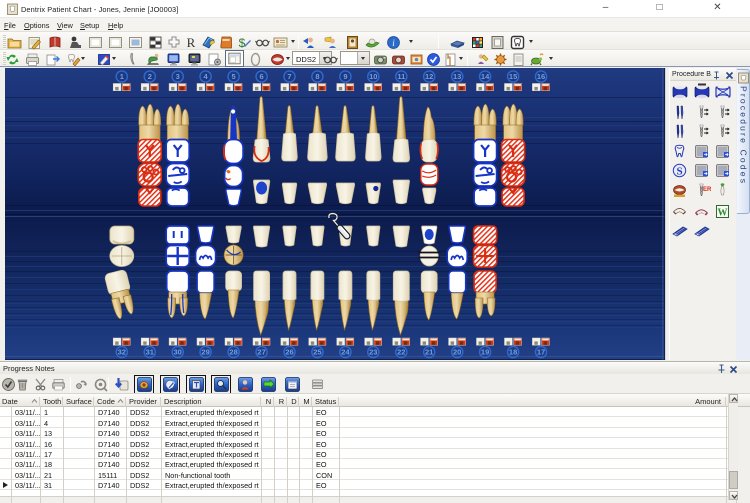 Image resolution: width=750 pixels, height=503 pixels. Describe the element at coordinates (178, 352) in the screenshot. I see `svg-text: 30` at that location.